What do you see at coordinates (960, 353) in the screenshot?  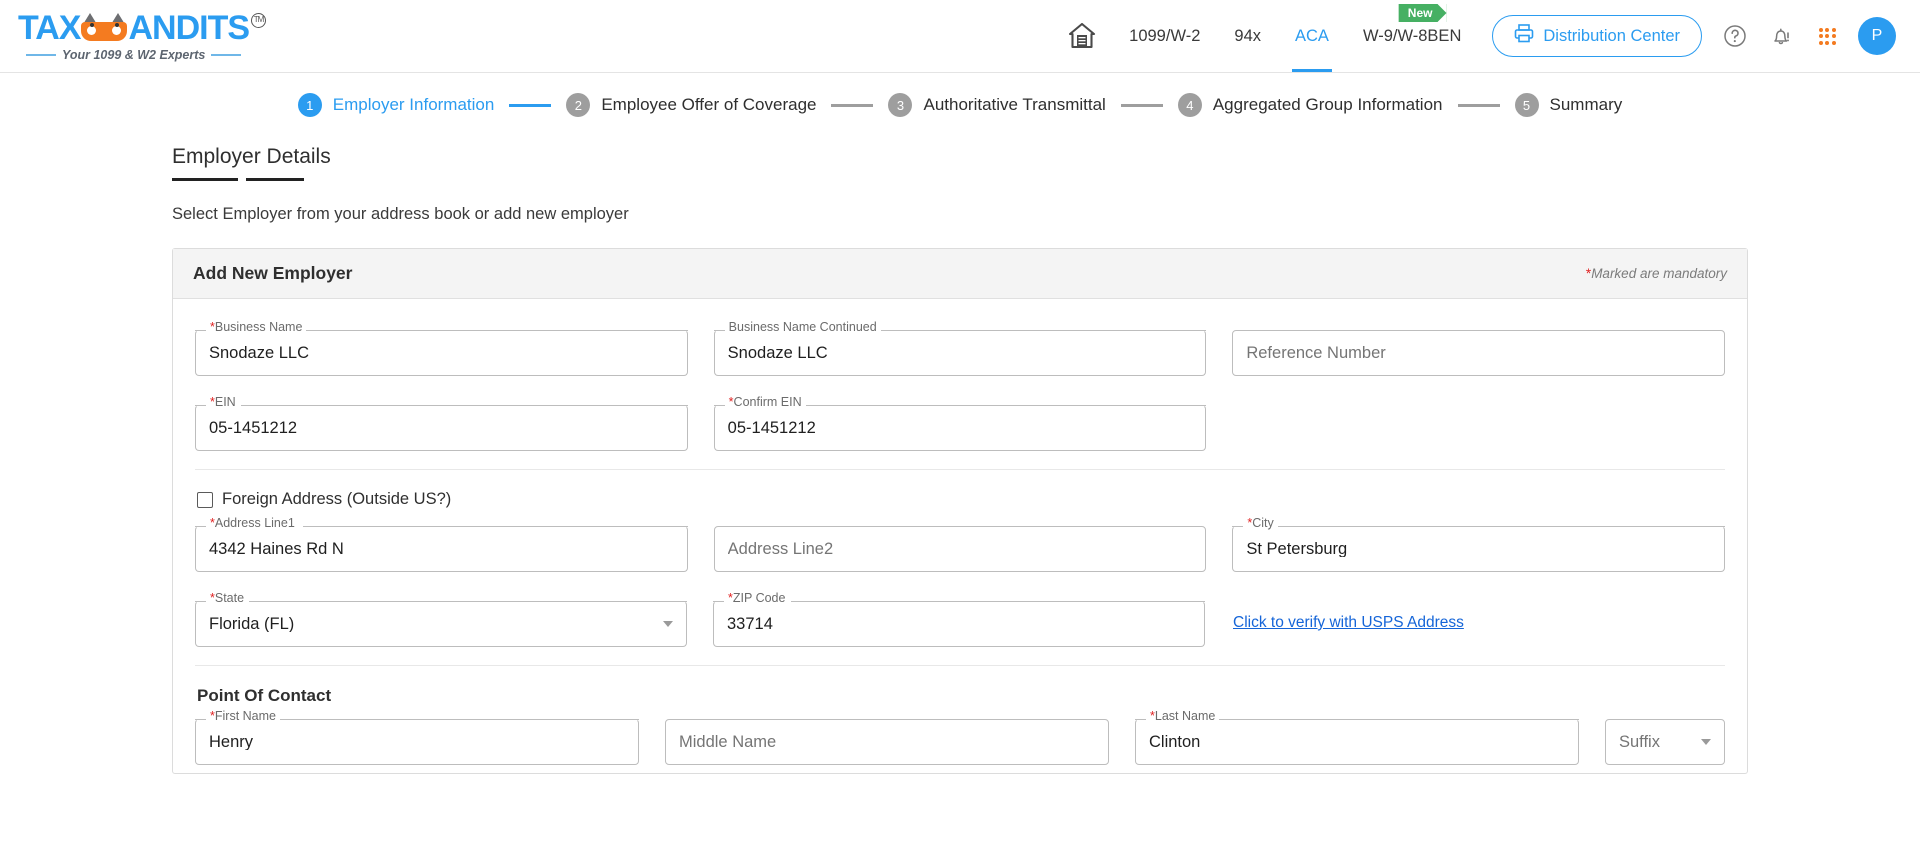 I see `business-name-continued-input: Snodaze LLC` at bounding box center [960, 353].